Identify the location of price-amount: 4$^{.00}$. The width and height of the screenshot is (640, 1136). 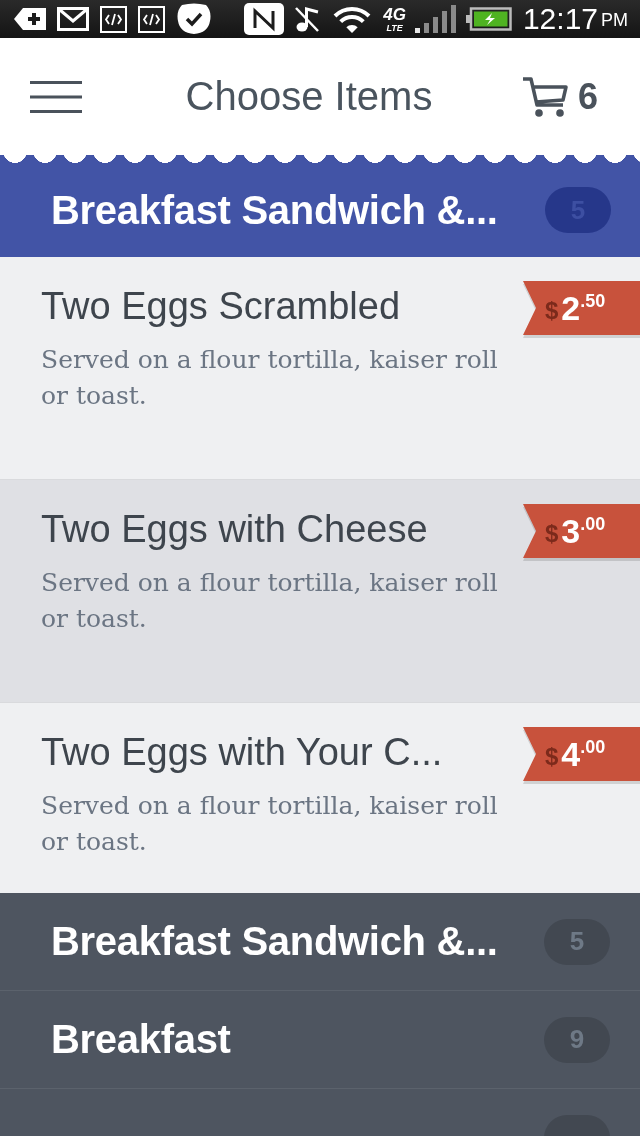
(583, 754).